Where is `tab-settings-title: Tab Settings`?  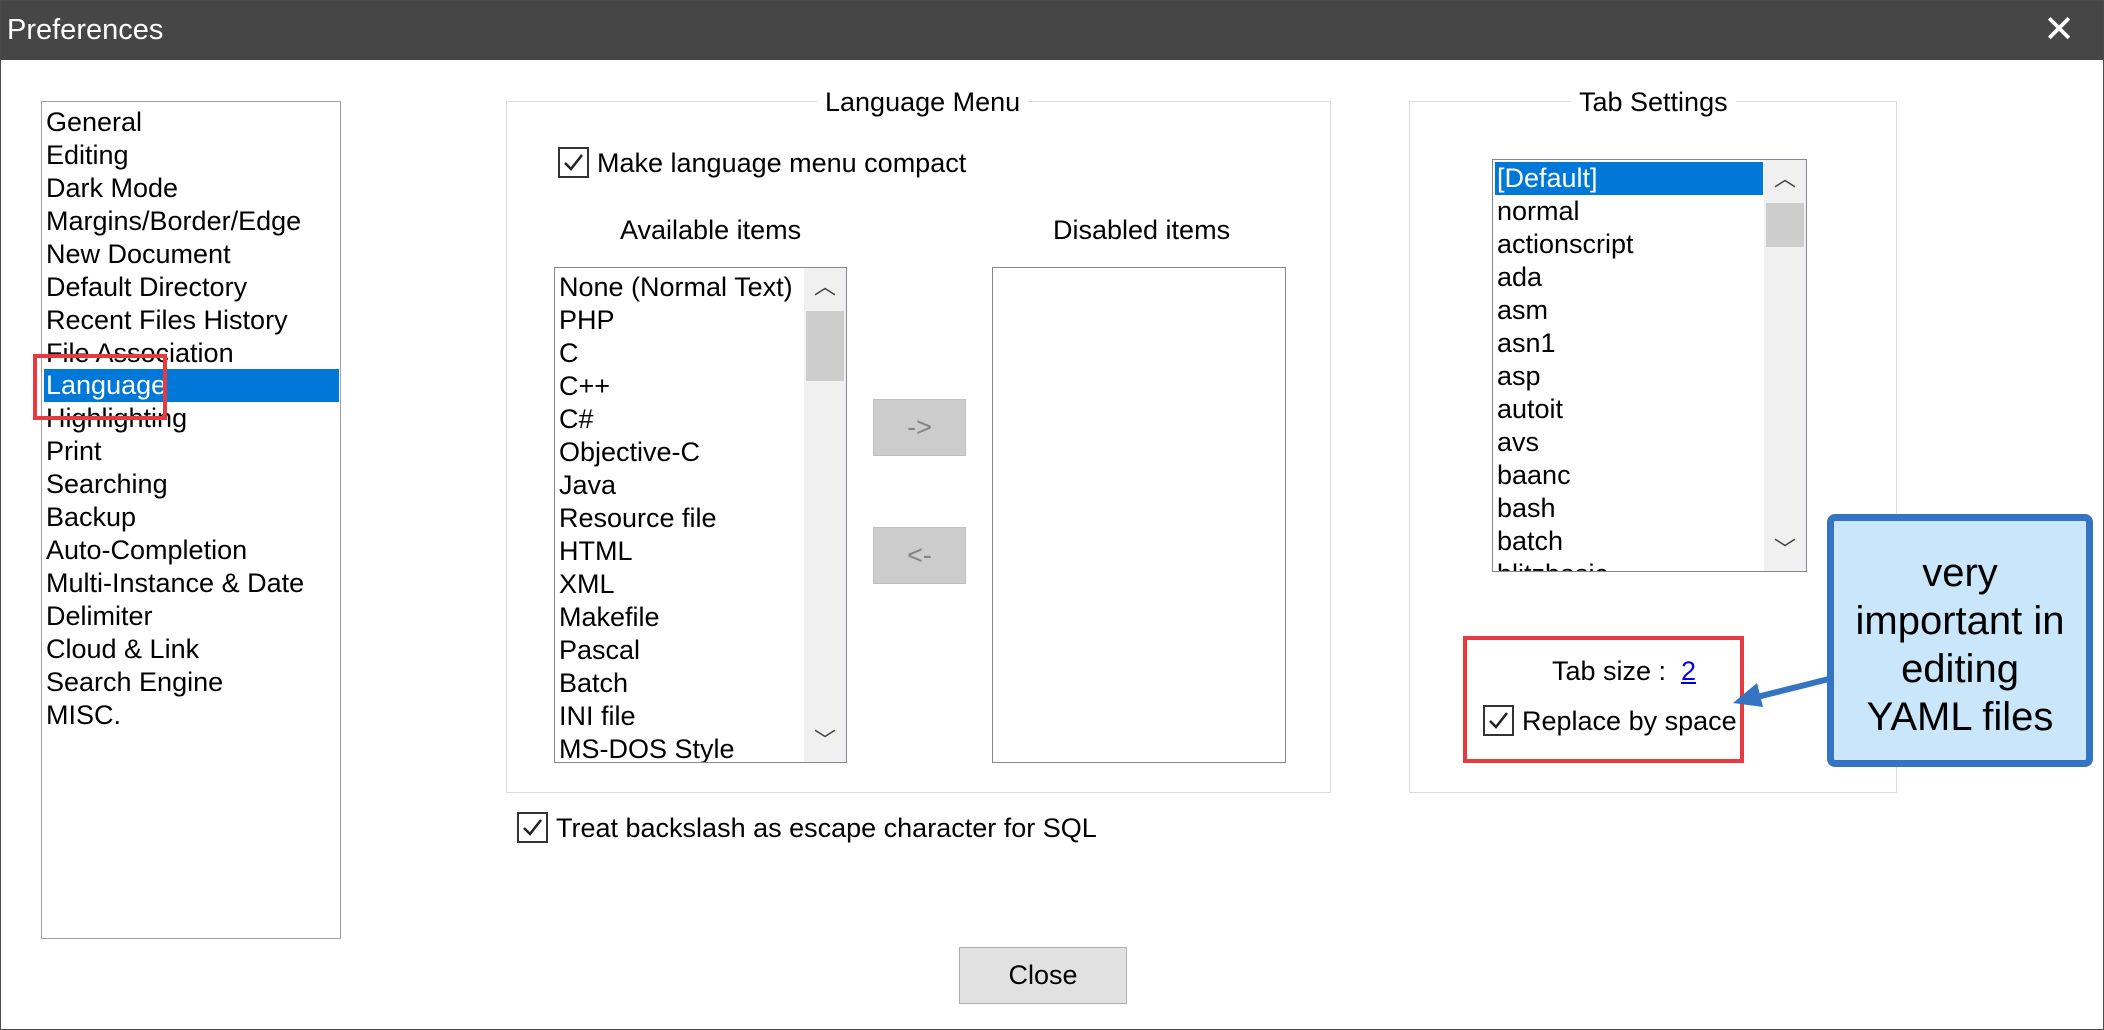
tab-settings-title: Tab Settings is located at coordinates (1653, 102).